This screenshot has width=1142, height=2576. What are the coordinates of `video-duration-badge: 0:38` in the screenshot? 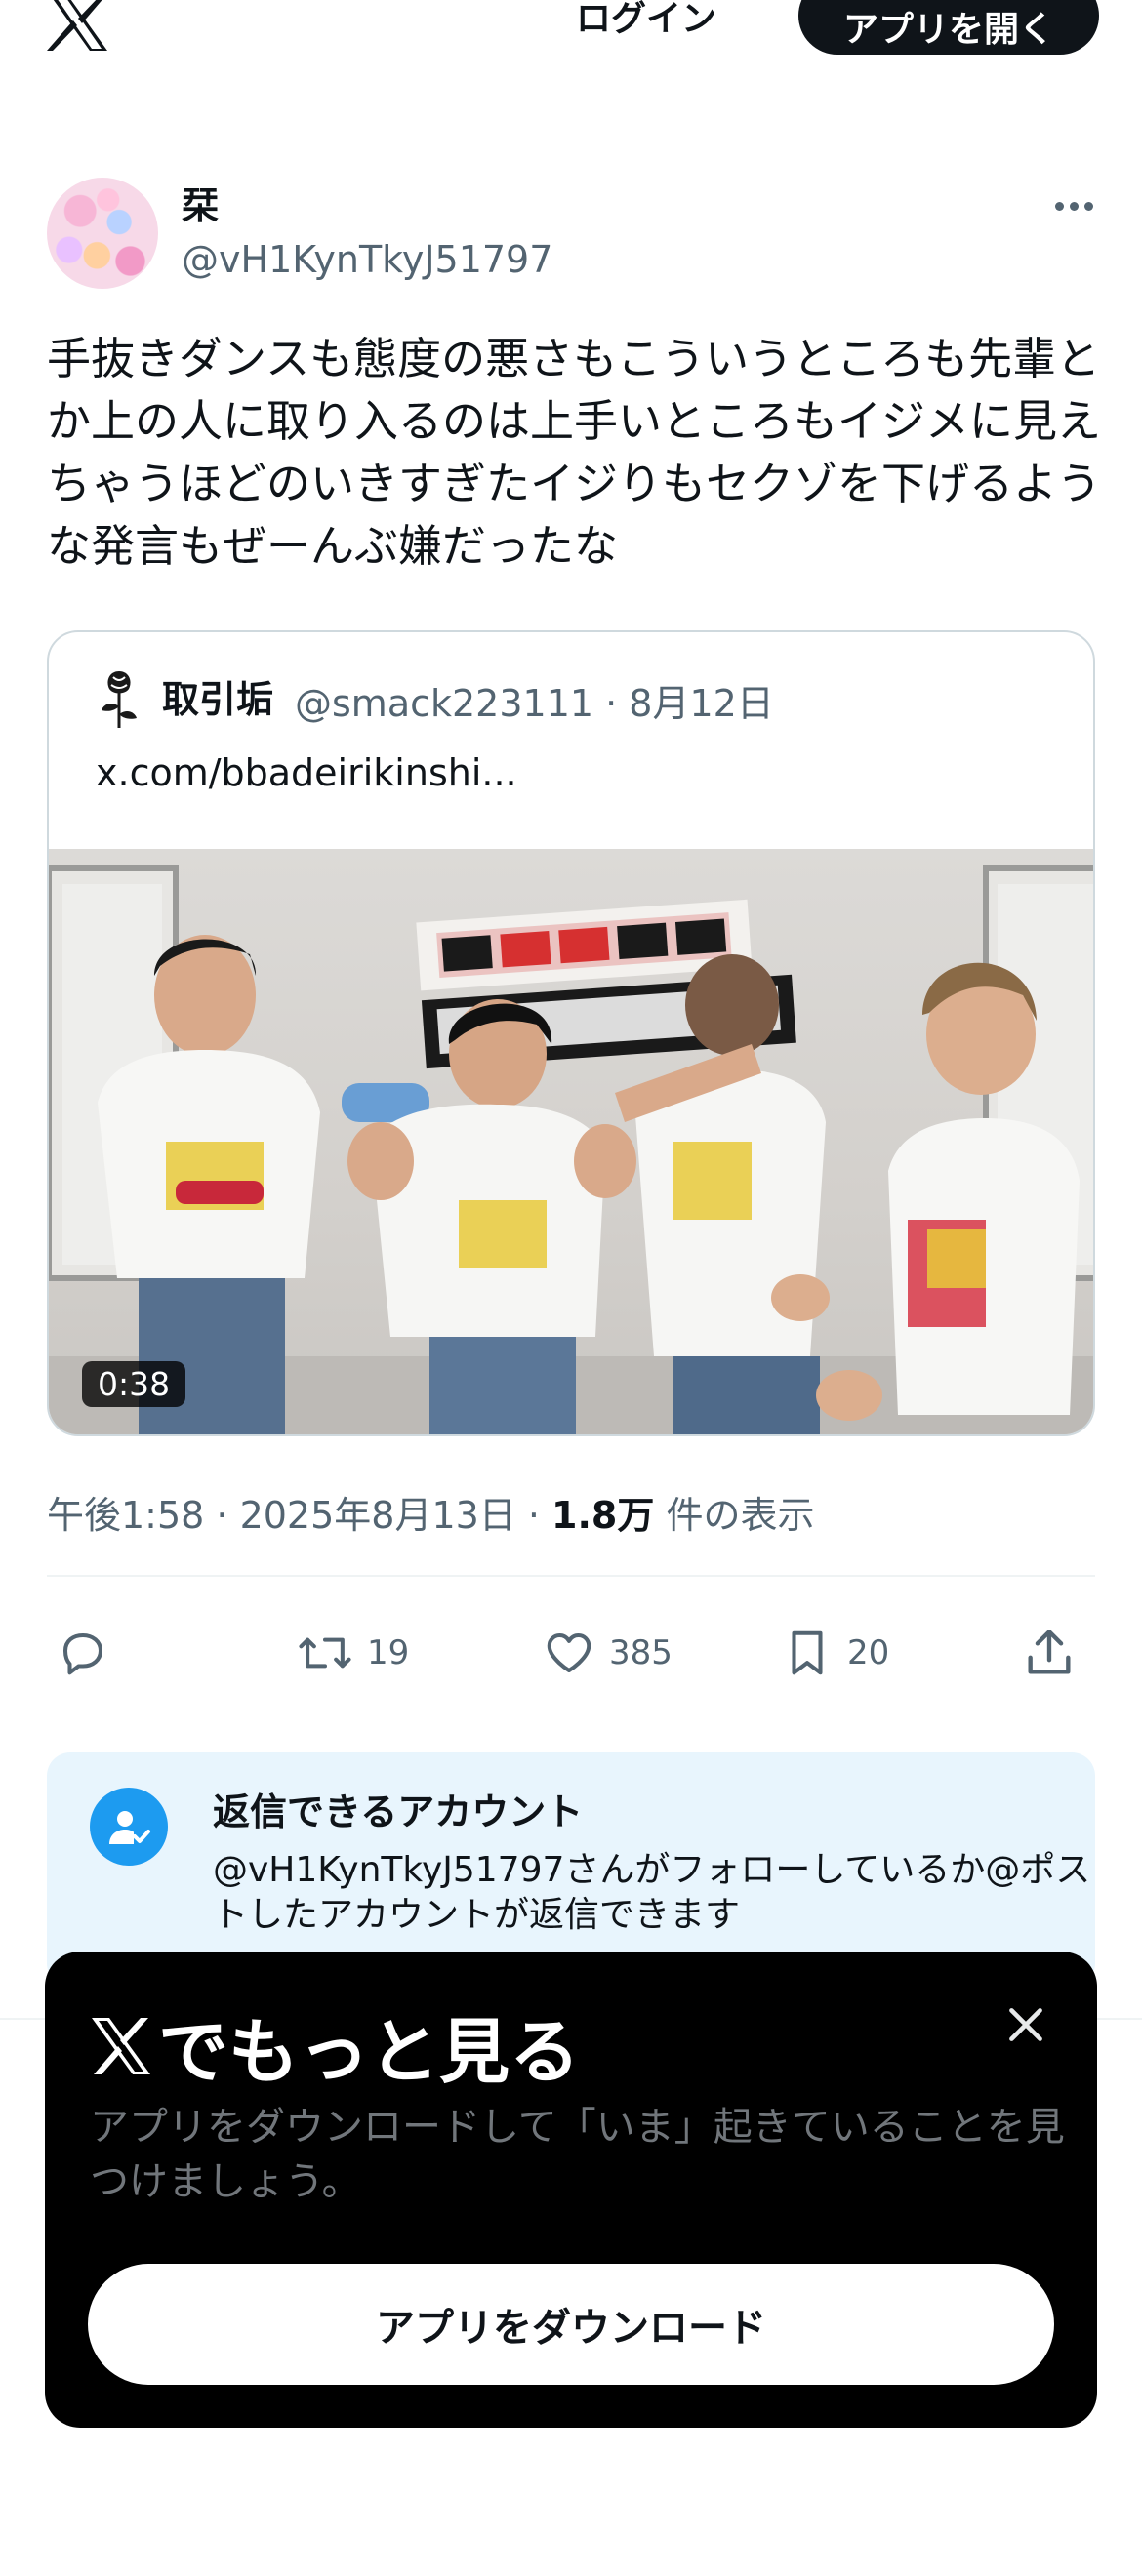 It's located at (134, 1384).